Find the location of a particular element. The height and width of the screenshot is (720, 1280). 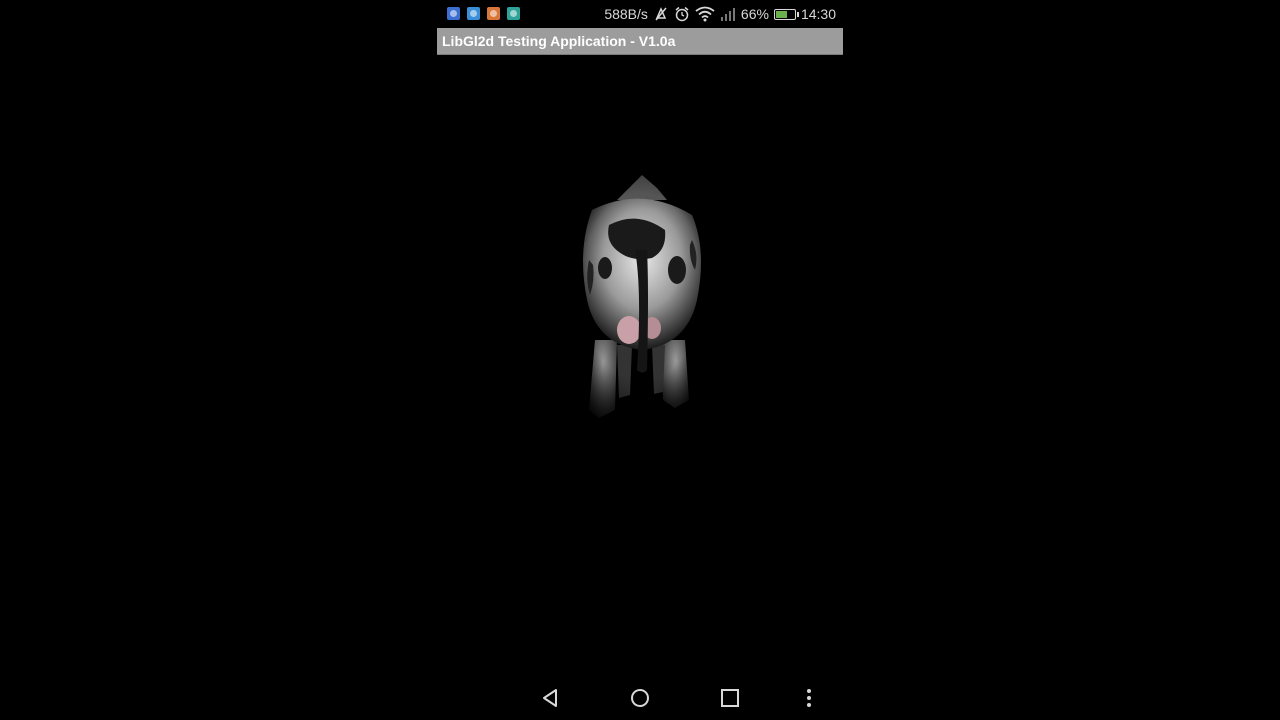

home-button is located at coordinates (640, 698).